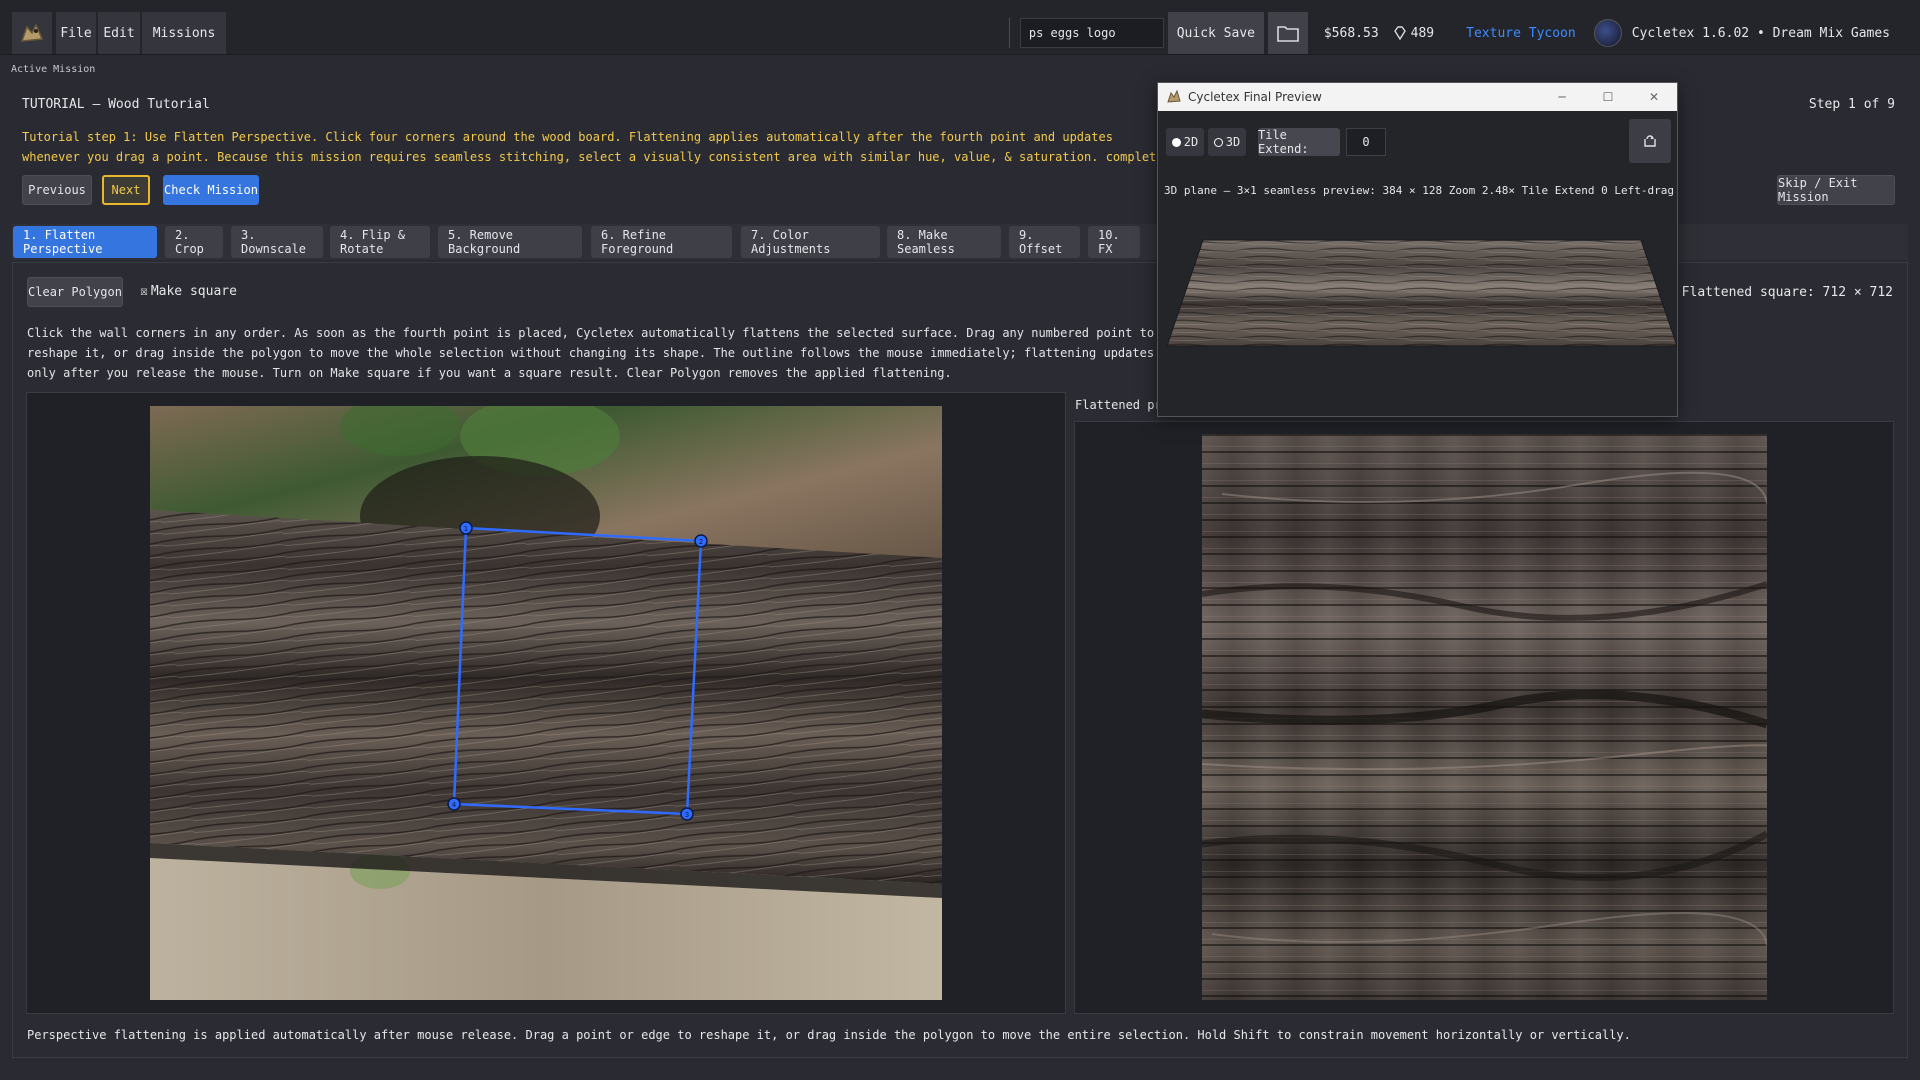  I want to click on make-square-toggle: ☒ Make square, so click(188, 291).